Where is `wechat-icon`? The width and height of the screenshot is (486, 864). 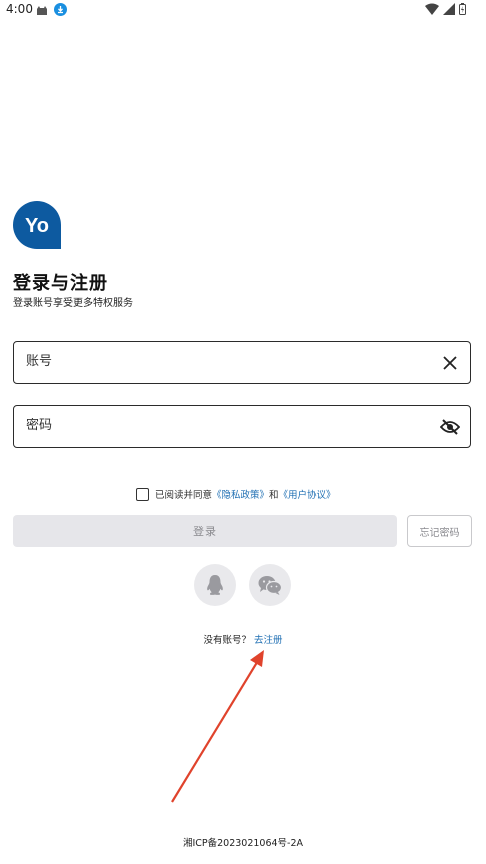 wechat-icon is located at coordinates (270, 585).